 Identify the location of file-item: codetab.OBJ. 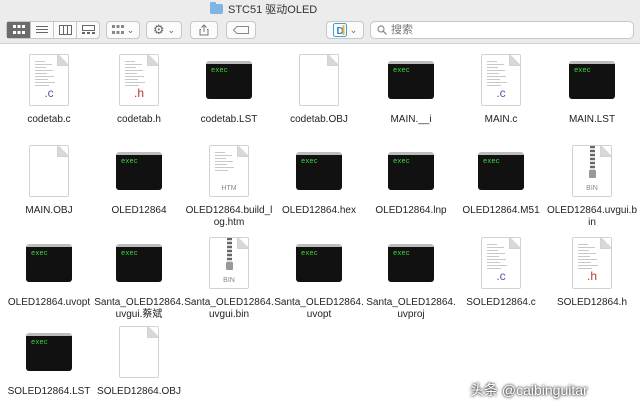
(319, 88).